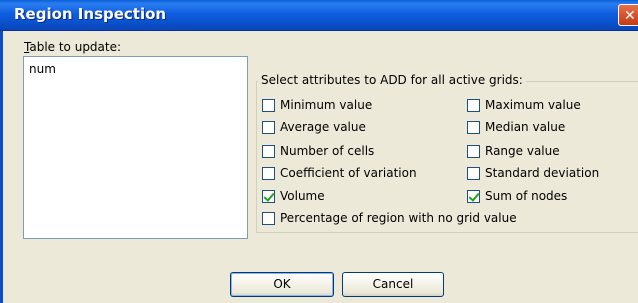 This screenshot has height=303, width=638. What do you see at coordinates (327, 151) in the screenshot?
I see `checkbox-label: Number of cells` at bounding box center [327, 151].